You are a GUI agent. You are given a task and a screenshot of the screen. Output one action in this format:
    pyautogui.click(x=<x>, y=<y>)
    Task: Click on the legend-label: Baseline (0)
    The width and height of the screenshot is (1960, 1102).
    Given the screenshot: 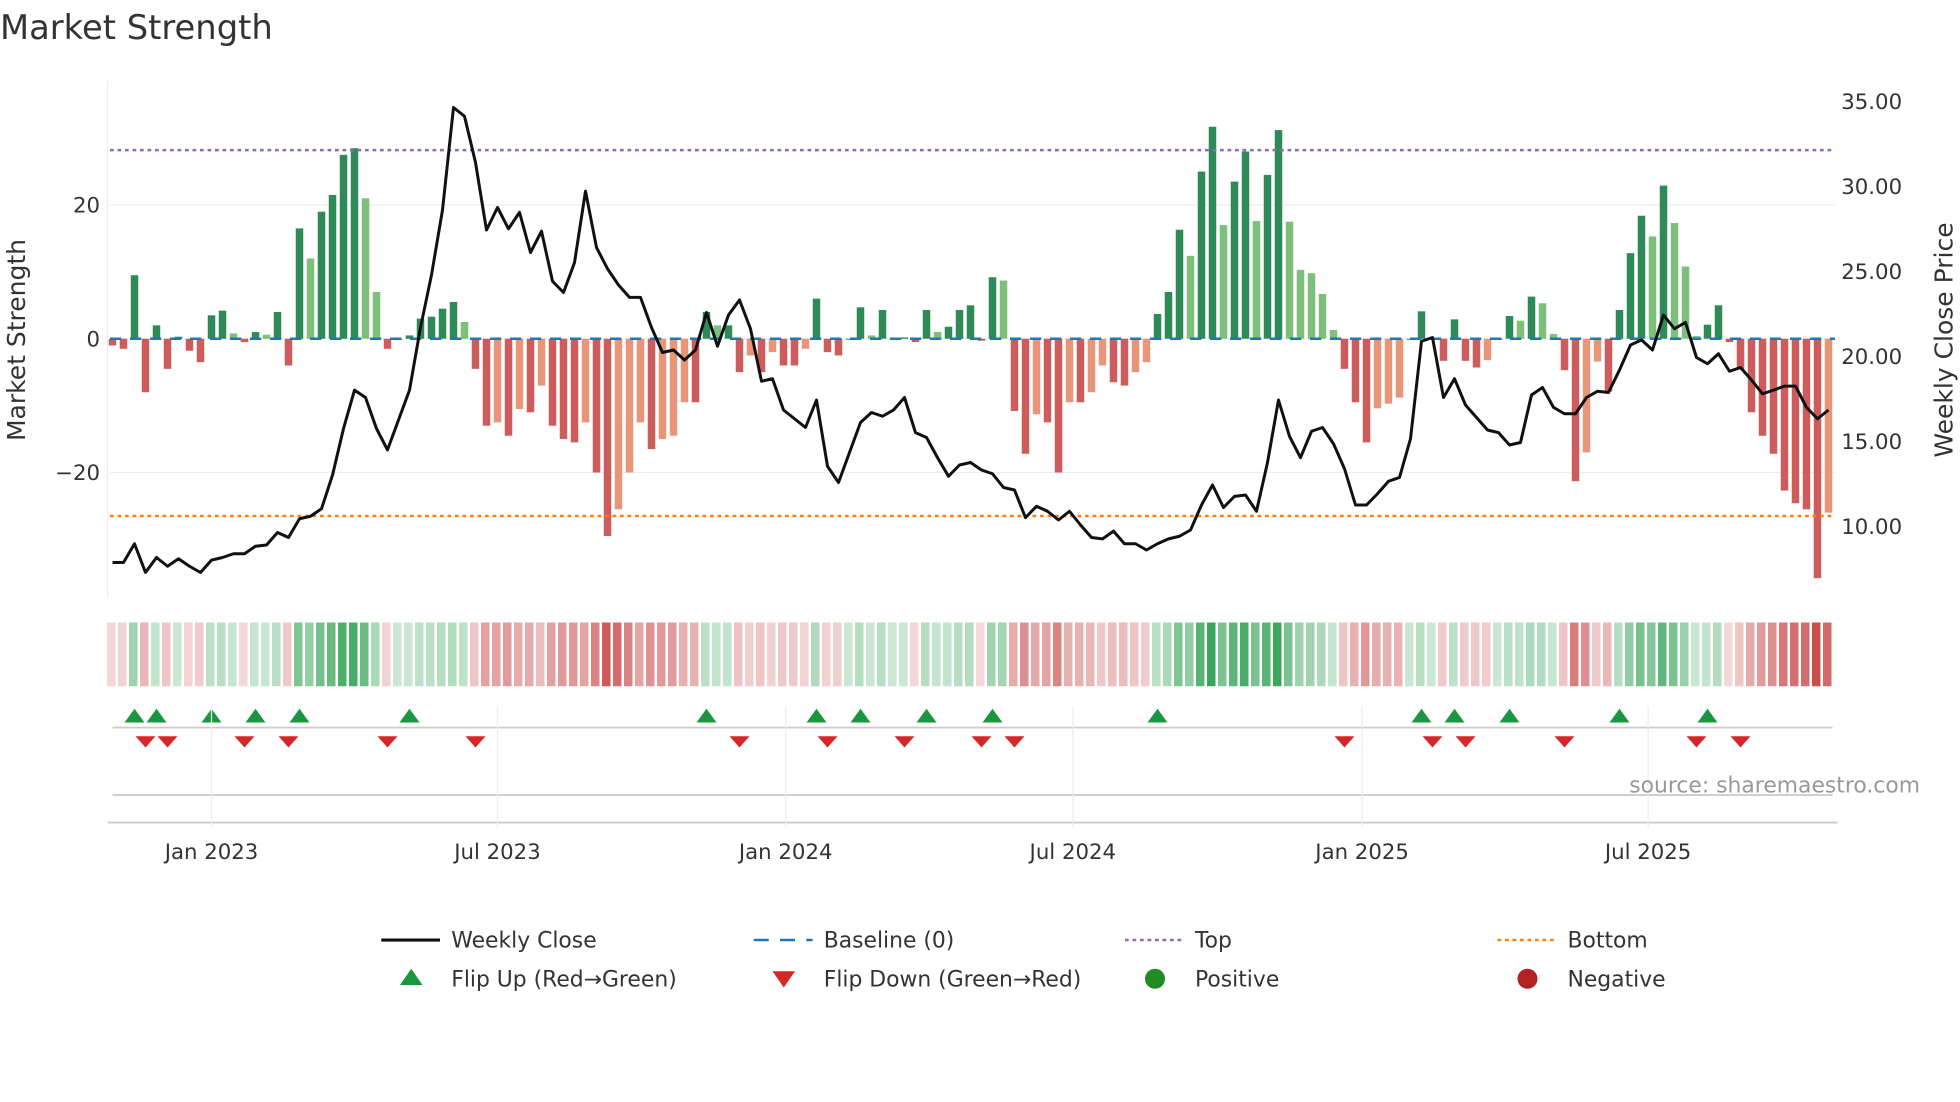 What is the action you would take?
    pyautogui.click(x=889, y=941)
    